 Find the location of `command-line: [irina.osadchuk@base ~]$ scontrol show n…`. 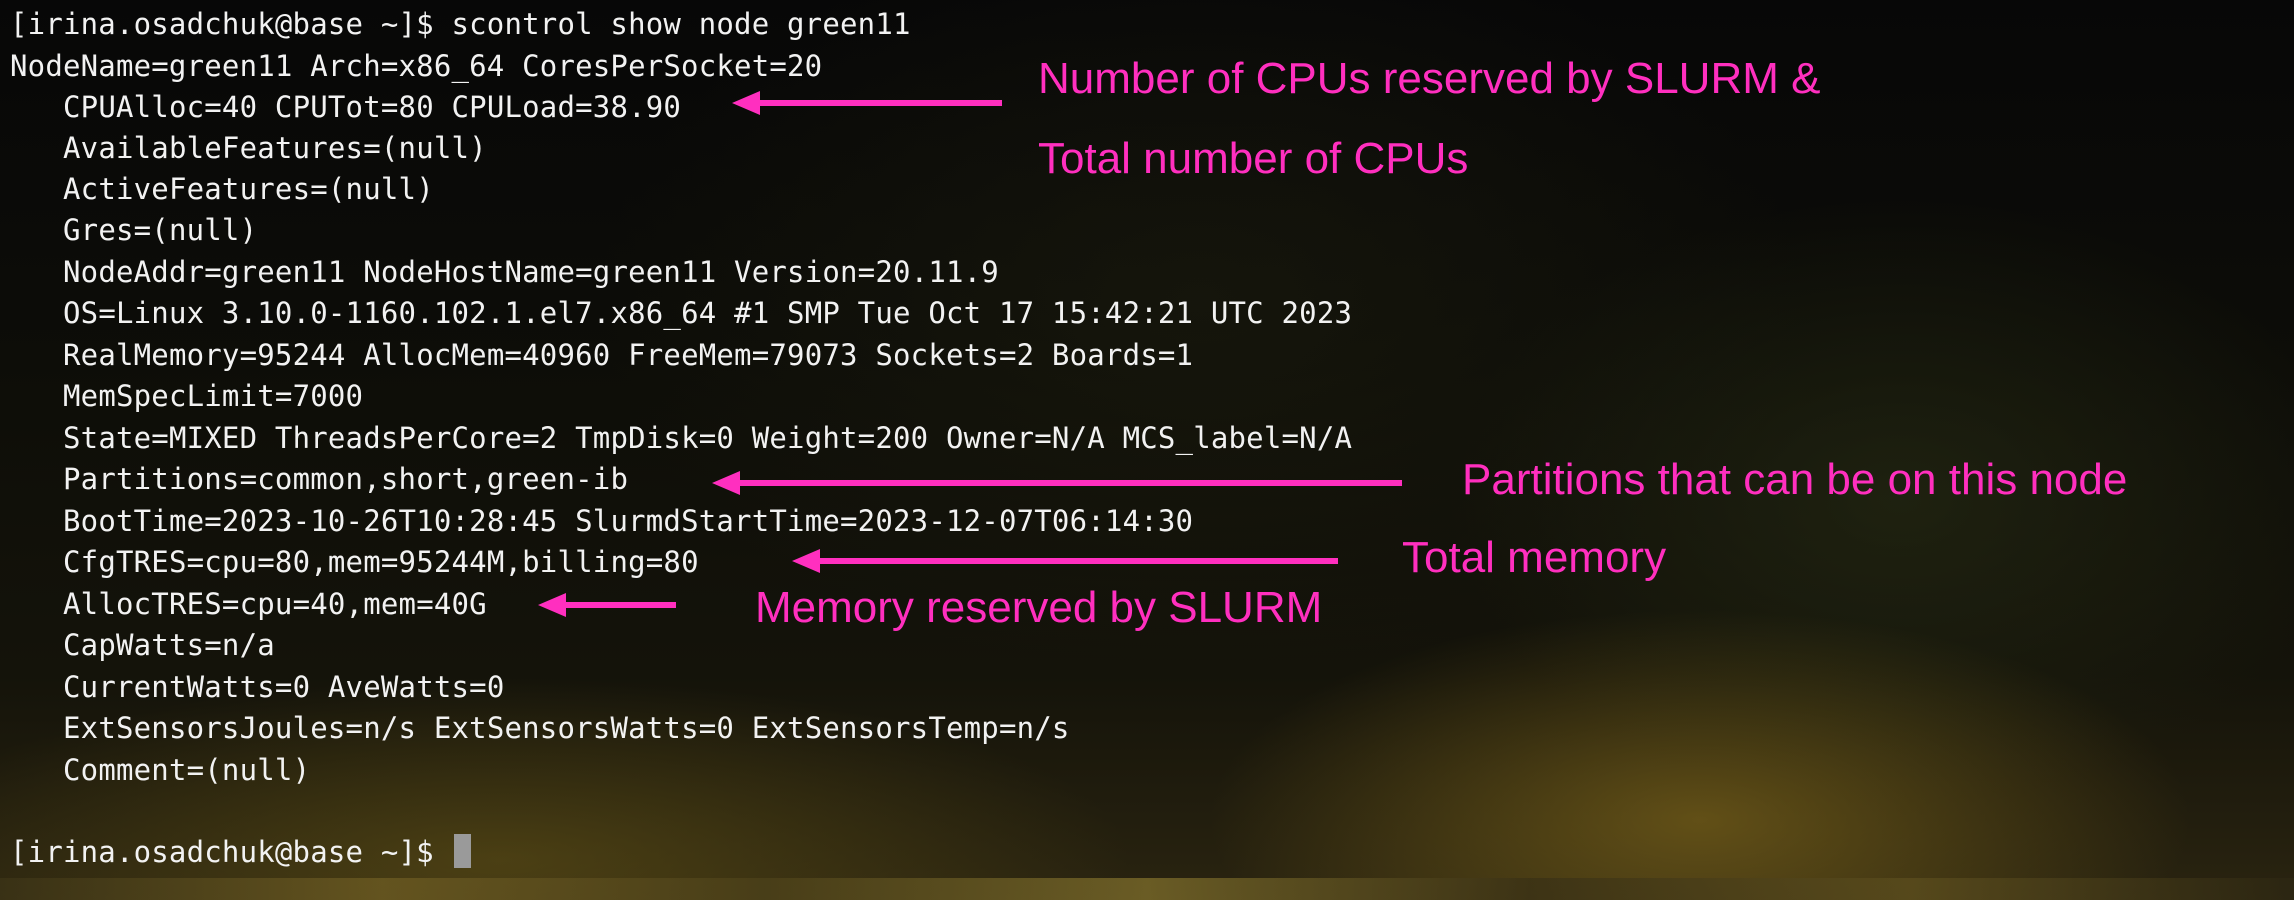

command-line: [irina.osadchuk@base ~]$ scontrol show n… is located at coordinates (460, 24).